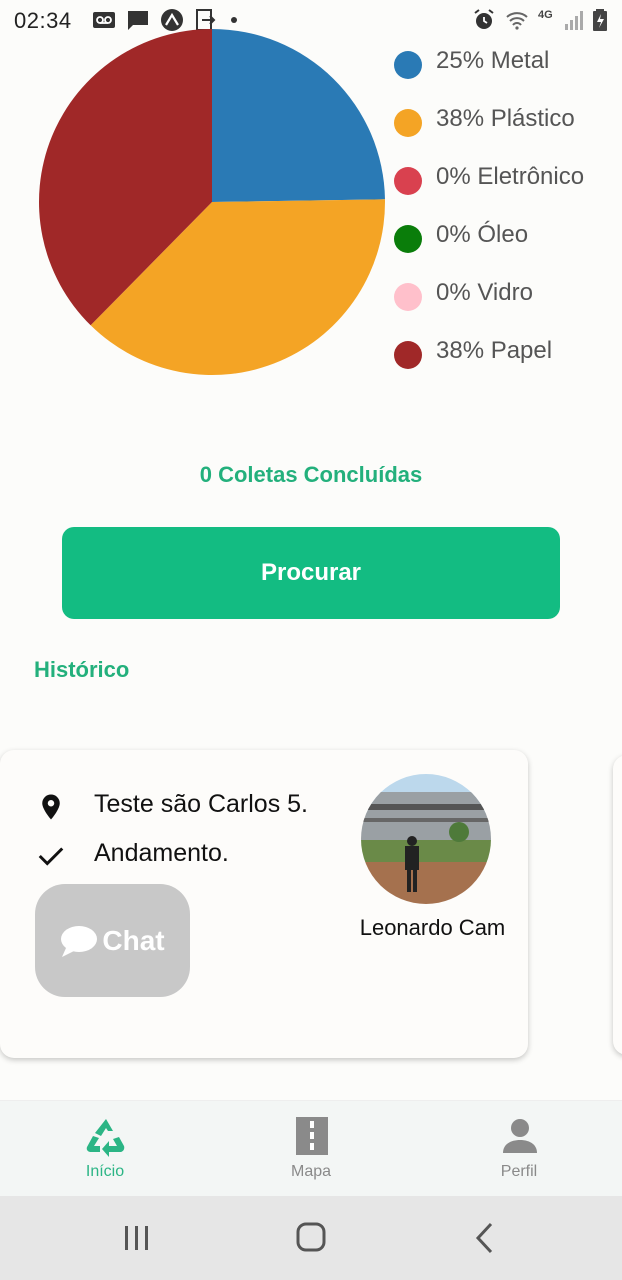  I want to click on history-title: Histórico, so click(82, 669).